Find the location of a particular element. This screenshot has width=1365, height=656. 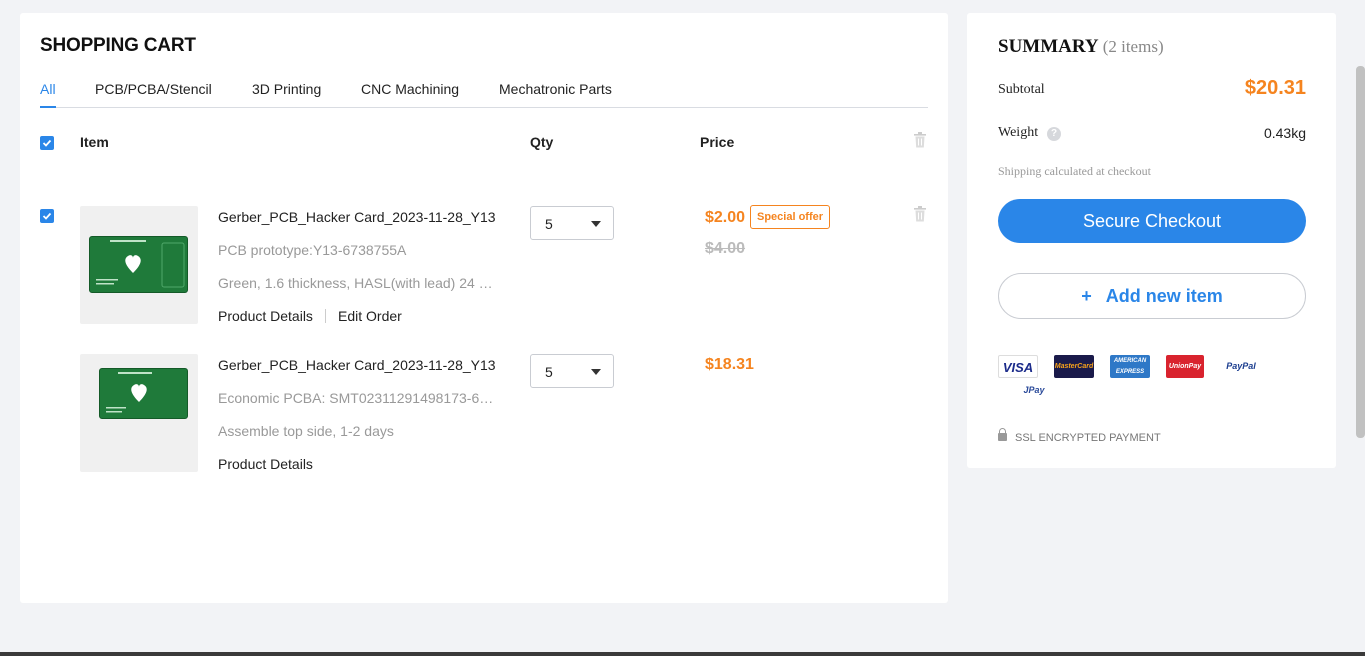

tab-pcb-pcba-stencil: PCB/PCBA/Stencil is located at coordinates (153, 94).